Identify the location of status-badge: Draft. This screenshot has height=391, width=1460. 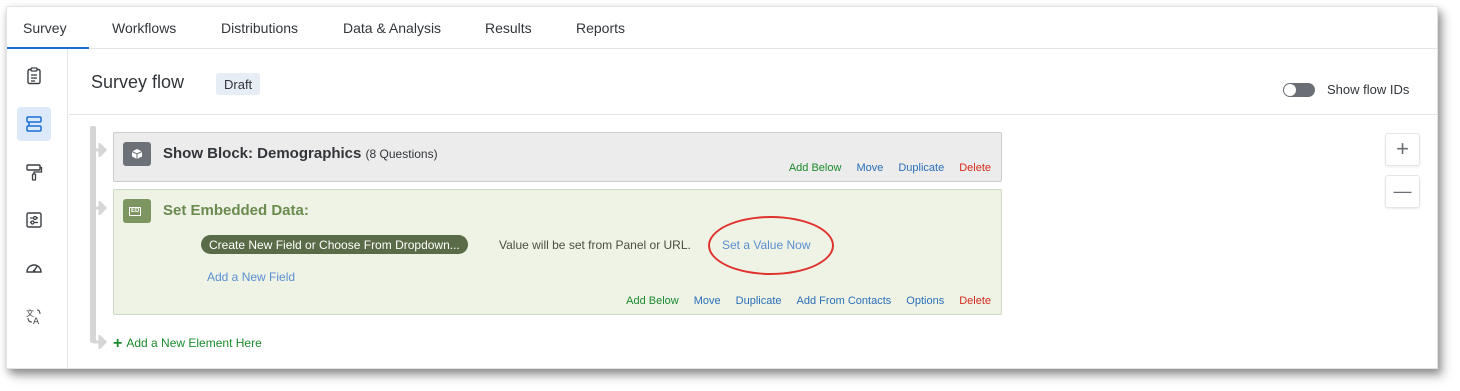
(238, 84).